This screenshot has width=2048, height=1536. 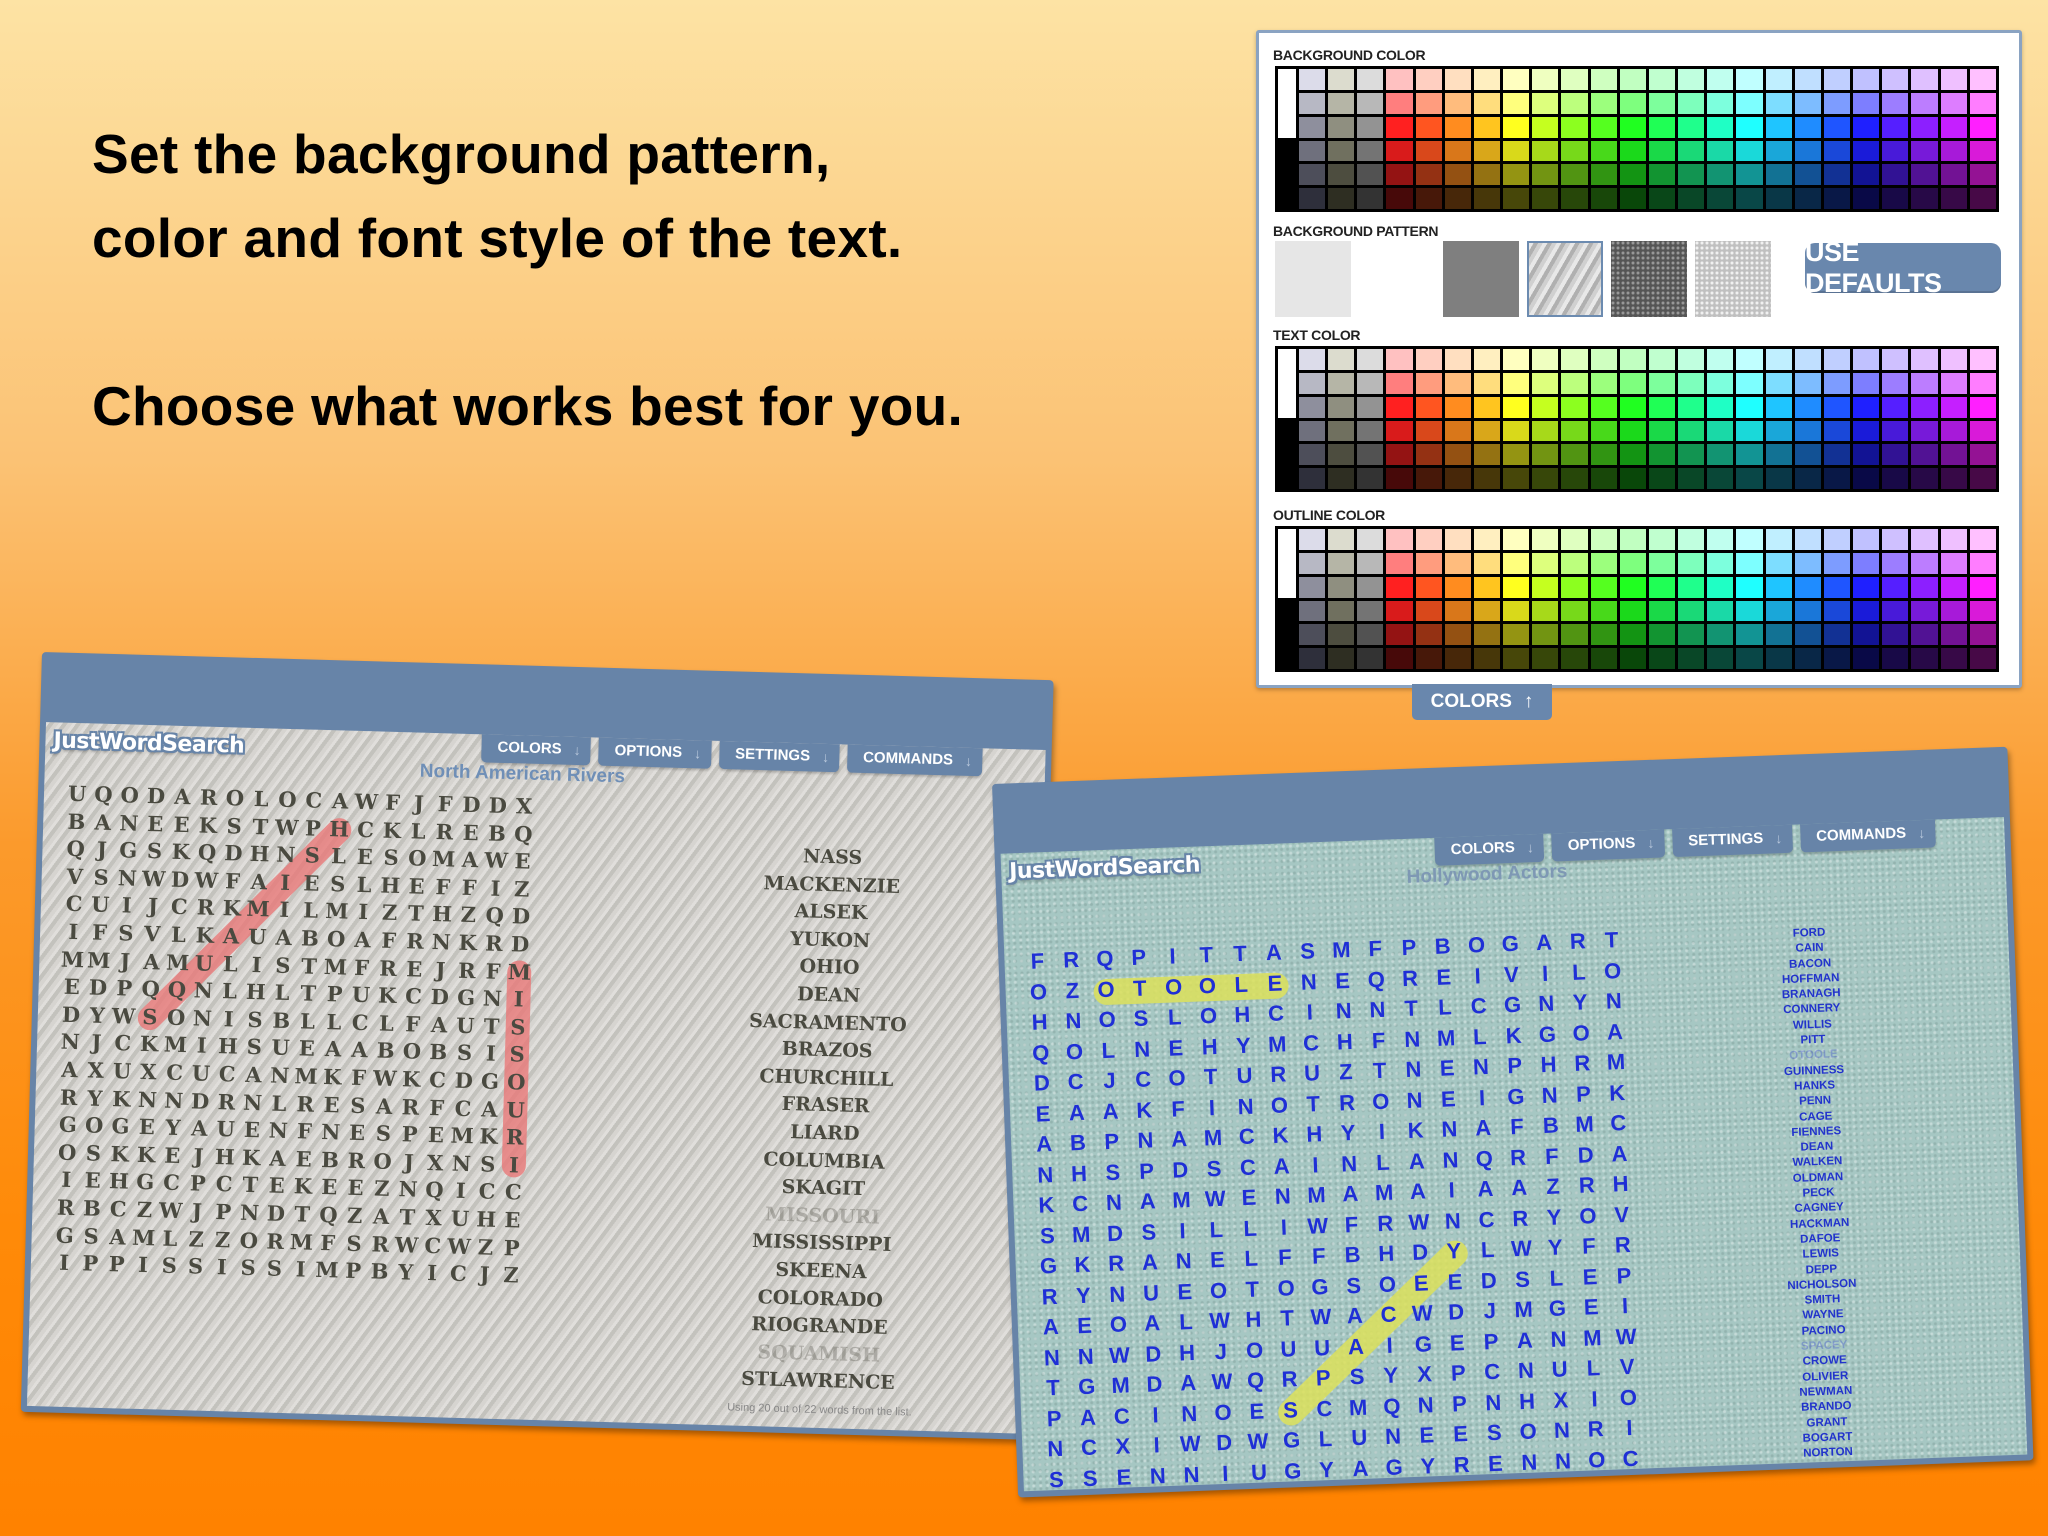 What do you see at coordinates (1253, 1322) in the screenshot?
I see `grid-letter: H` at bounding box center [1253, 1322].